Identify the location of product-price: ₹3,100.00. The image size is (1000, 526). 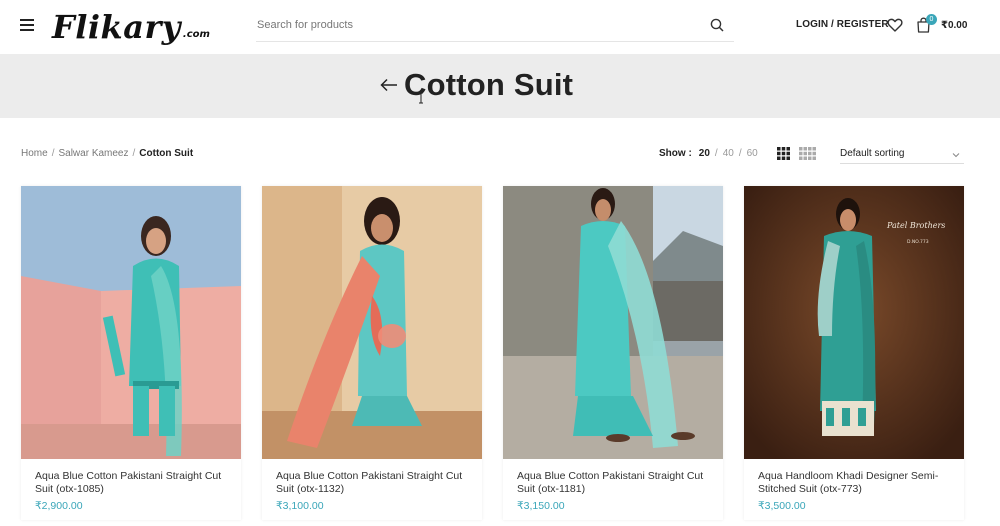
(300, 506).